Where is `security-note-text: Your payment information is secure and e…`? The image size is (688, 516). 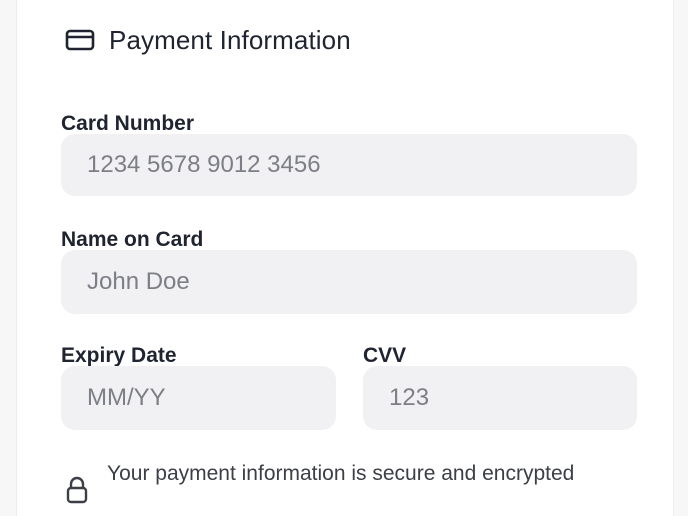
security-note-text: Your payment information is secure and e… is located at coordinates (341, 473).